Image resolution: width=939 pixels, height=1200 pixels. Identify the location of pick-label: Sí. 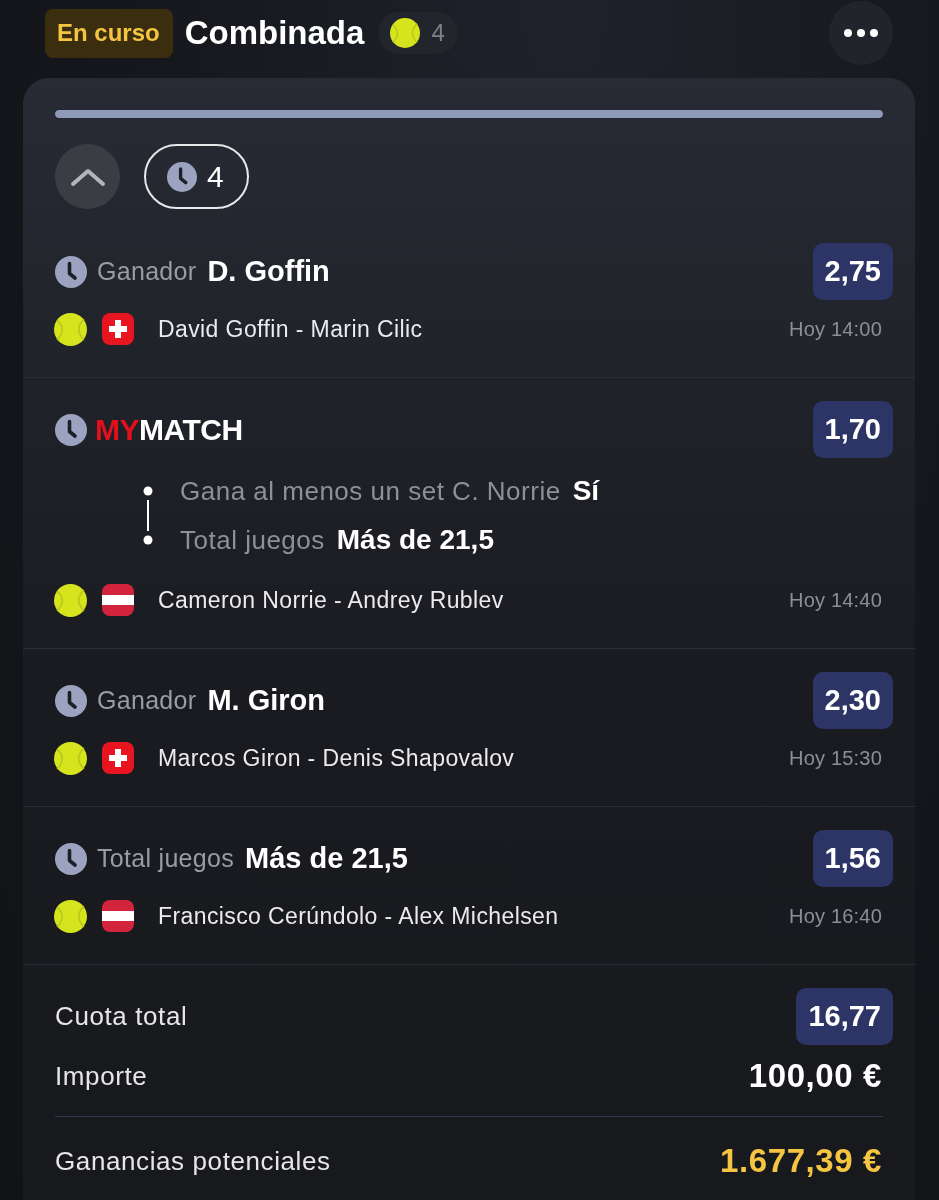
(586, 491).